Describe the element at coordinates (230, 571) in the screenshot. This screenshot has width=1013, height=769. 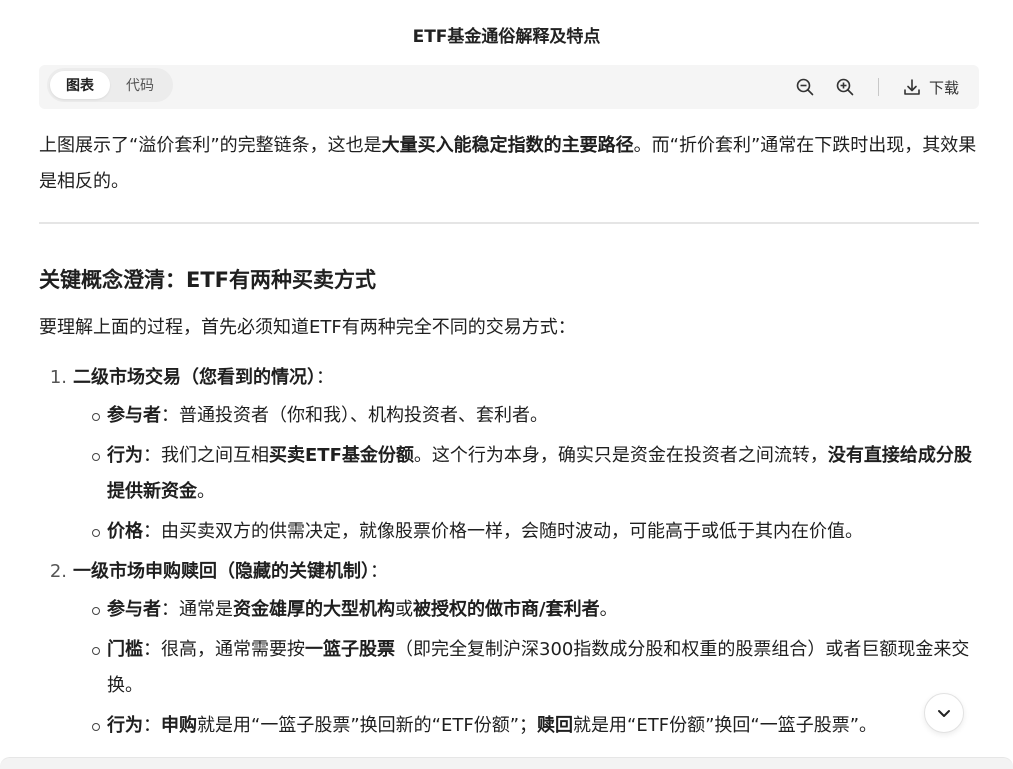
I see `list-item-title: 一级市场申购赎回（隐藏的关键机制）：` at that location.